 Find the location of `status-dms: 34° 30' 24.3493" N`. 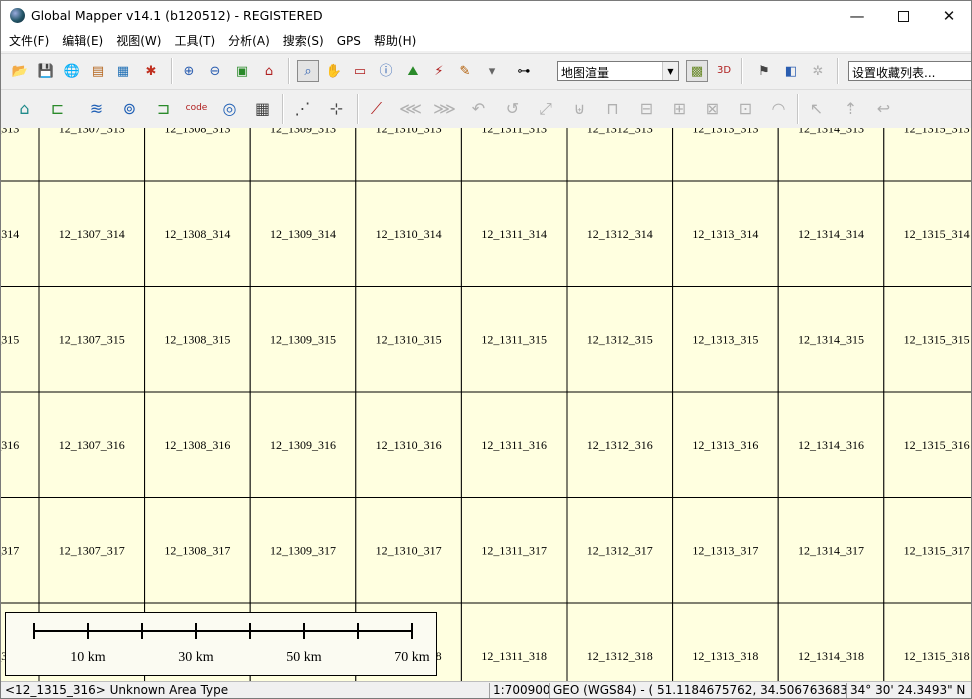

status-dms: 34° 30' 24.3493" N is located at coordinates (908, 690).